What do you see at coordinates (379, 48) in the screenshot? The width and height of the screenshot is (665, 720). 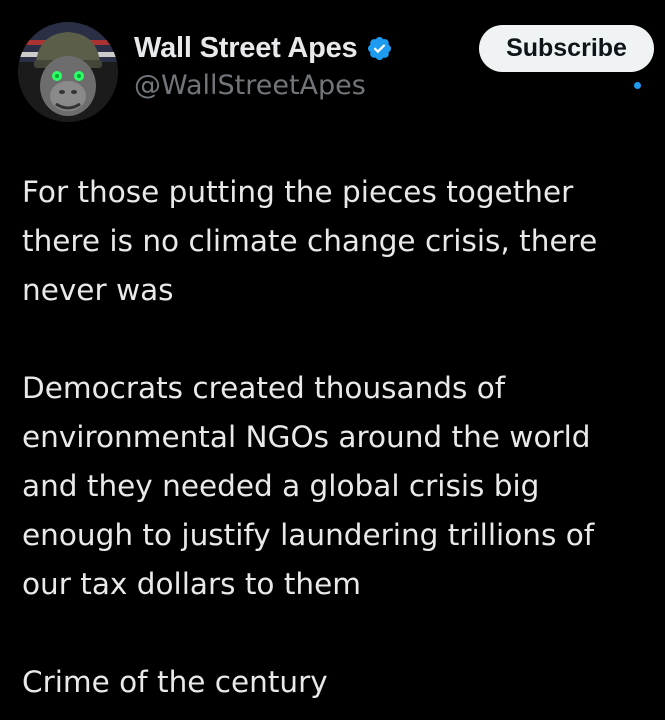 I see `verified-badge-icon` at bounding box center [379, 48].